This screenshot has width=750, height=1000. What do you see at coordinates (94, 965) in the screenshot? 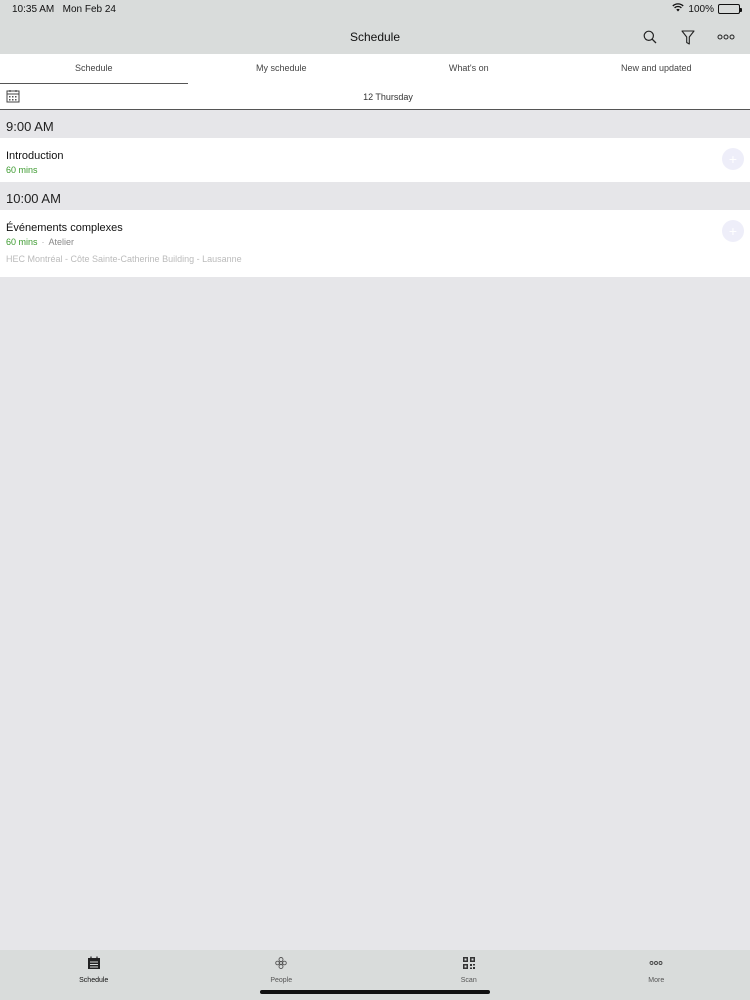
I see `schedule-icon` at bounding box center [94, 965].